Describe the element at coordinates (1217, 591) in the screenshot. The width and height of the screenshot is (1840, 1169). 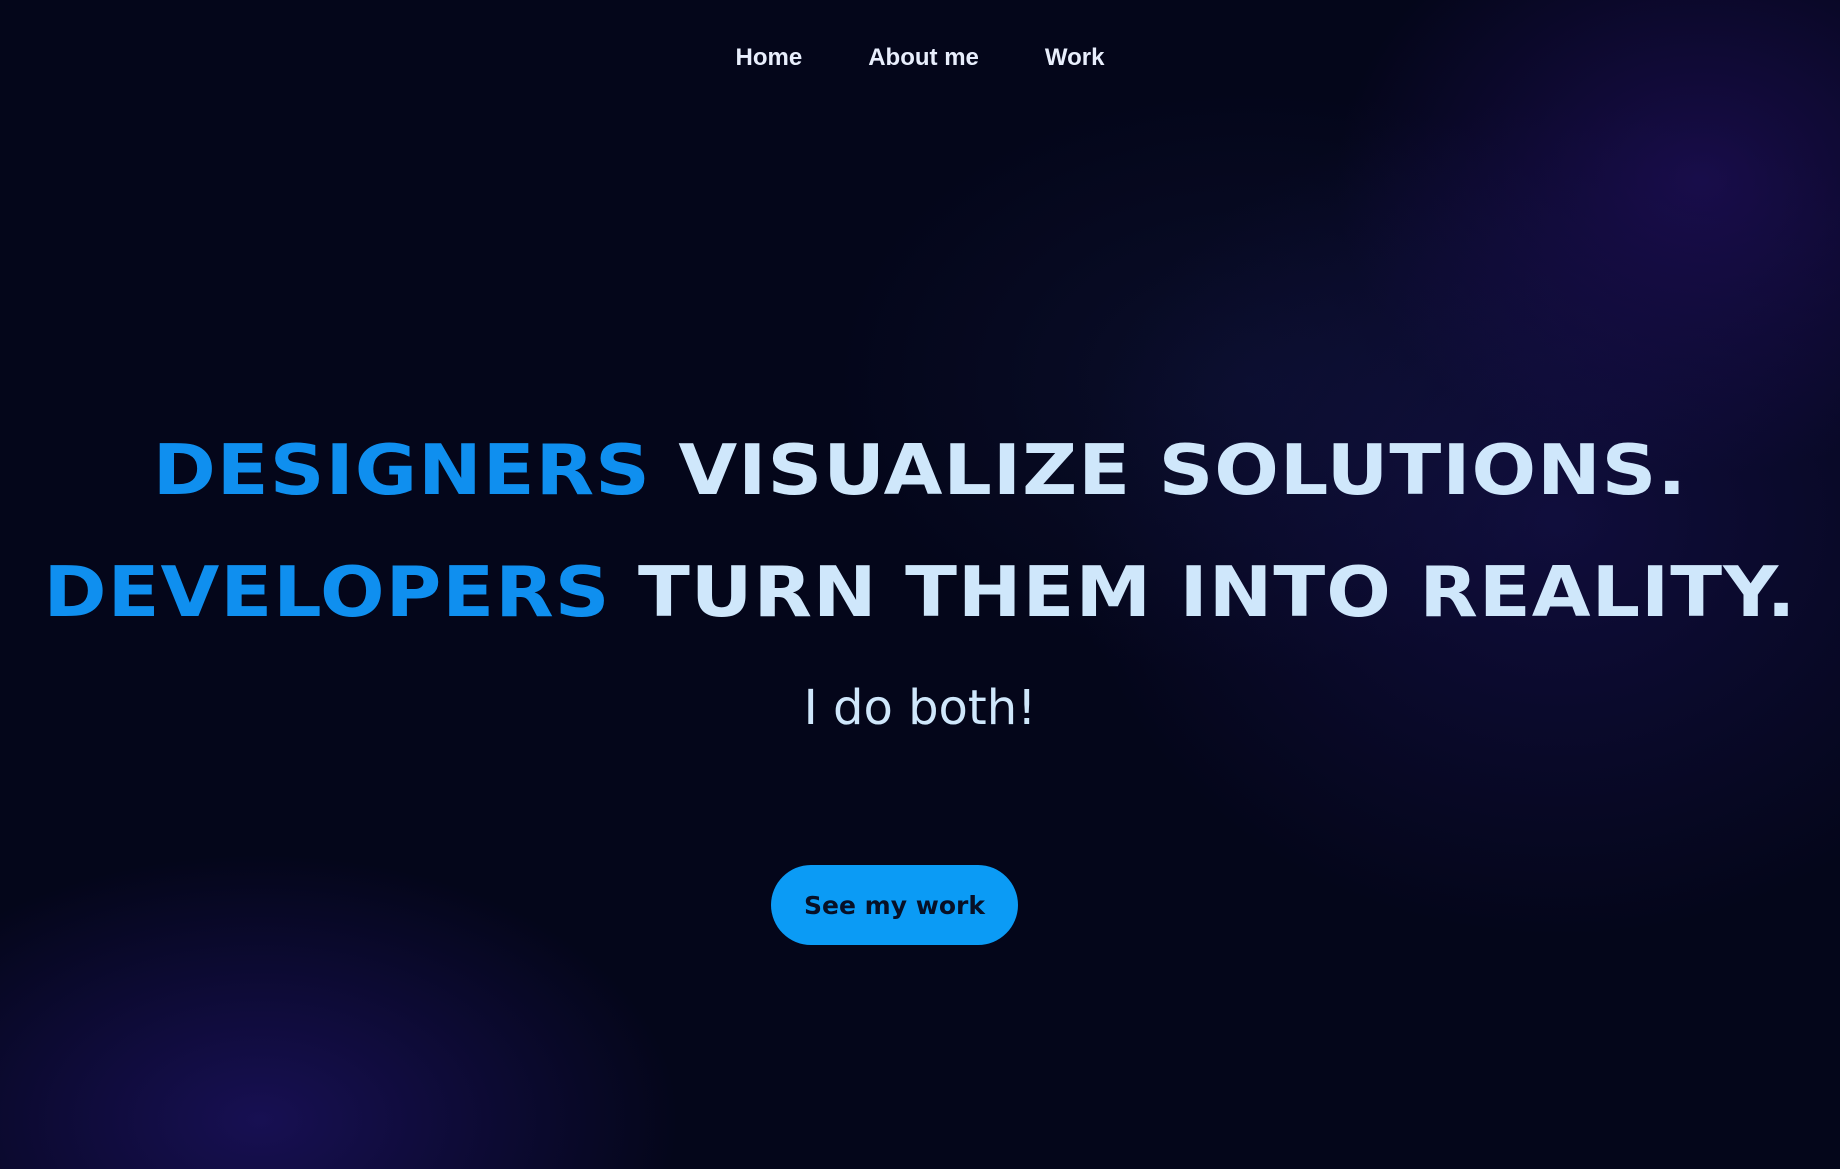
I see `headline-rest-2: TURN THEM INTO REALITY.` at that location.